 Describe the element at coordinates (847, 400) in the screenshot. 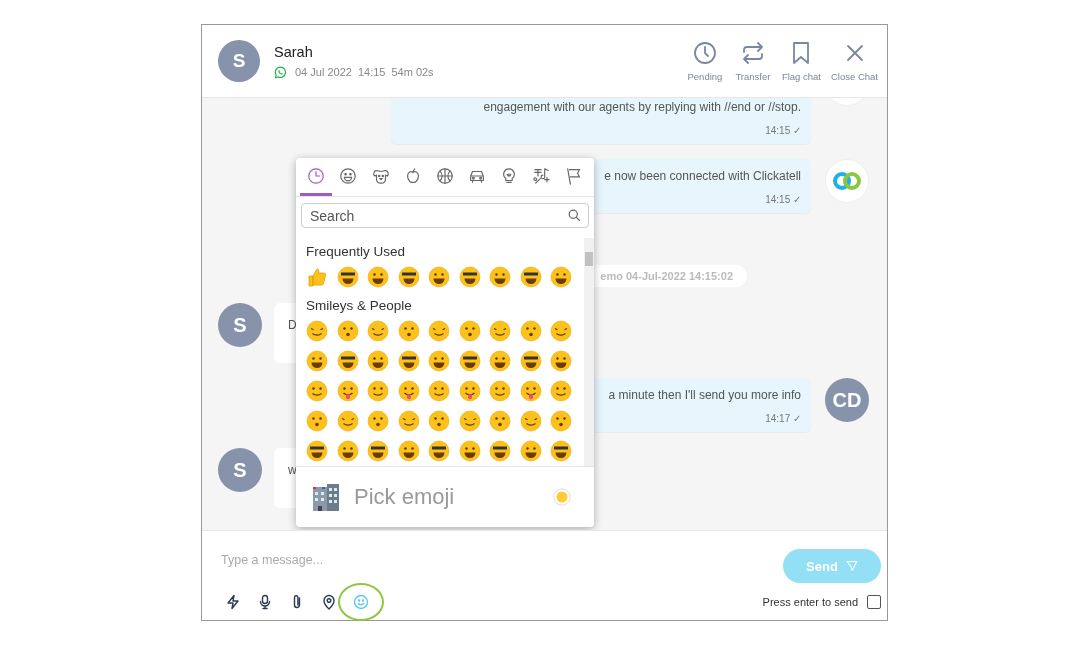

I see `agent-avatar: CD` at that location.